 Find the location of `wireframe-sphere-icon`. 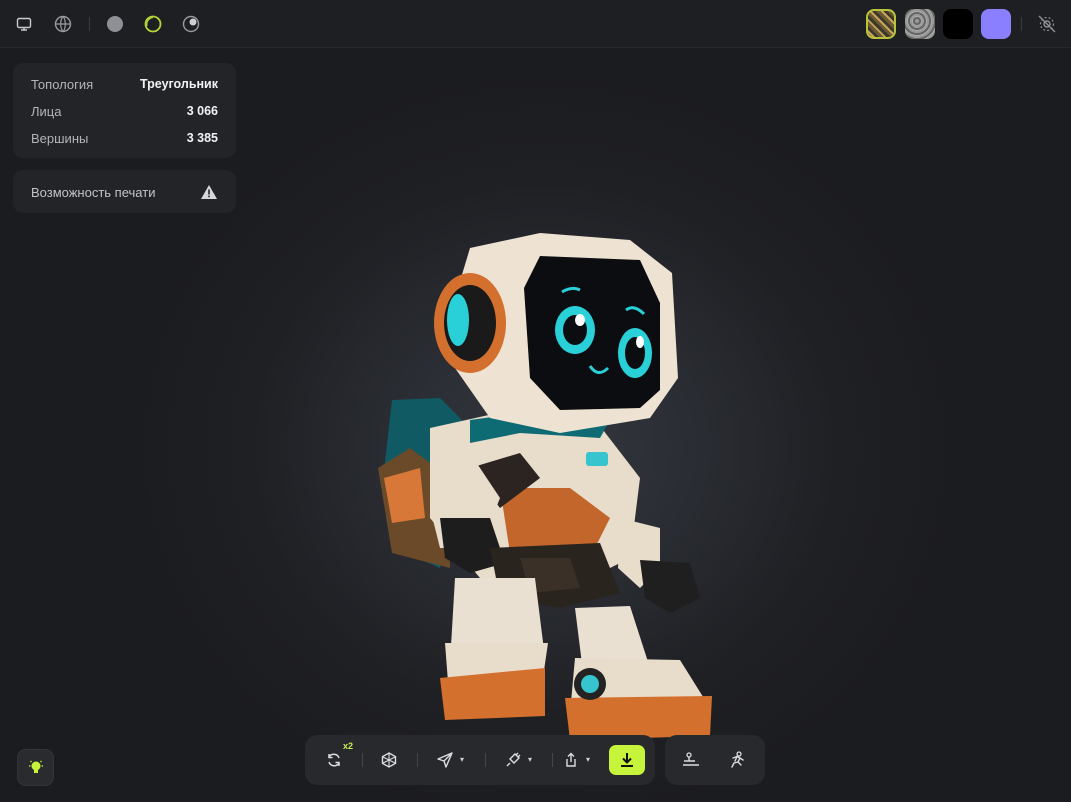

wireframe-sphere-icon is located at coordinates (153, 24).